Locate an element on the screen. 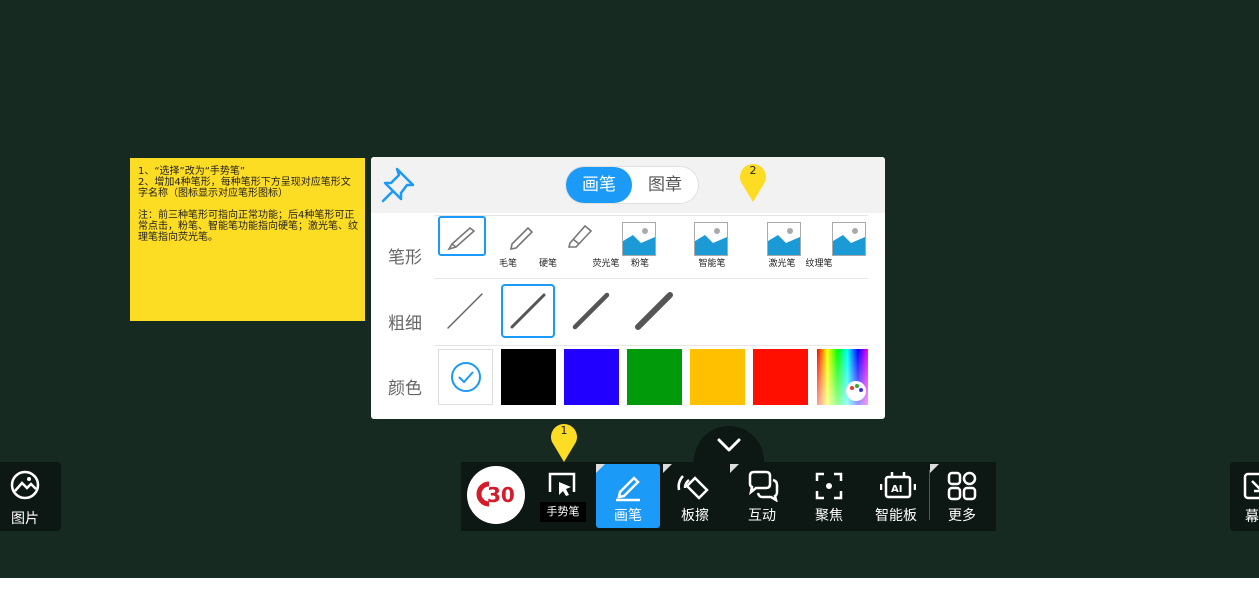 Image resolution: width=1259 pixels, height=601 pixels. pen-tool-button: 画笔 is located at coordinates (628, 496).